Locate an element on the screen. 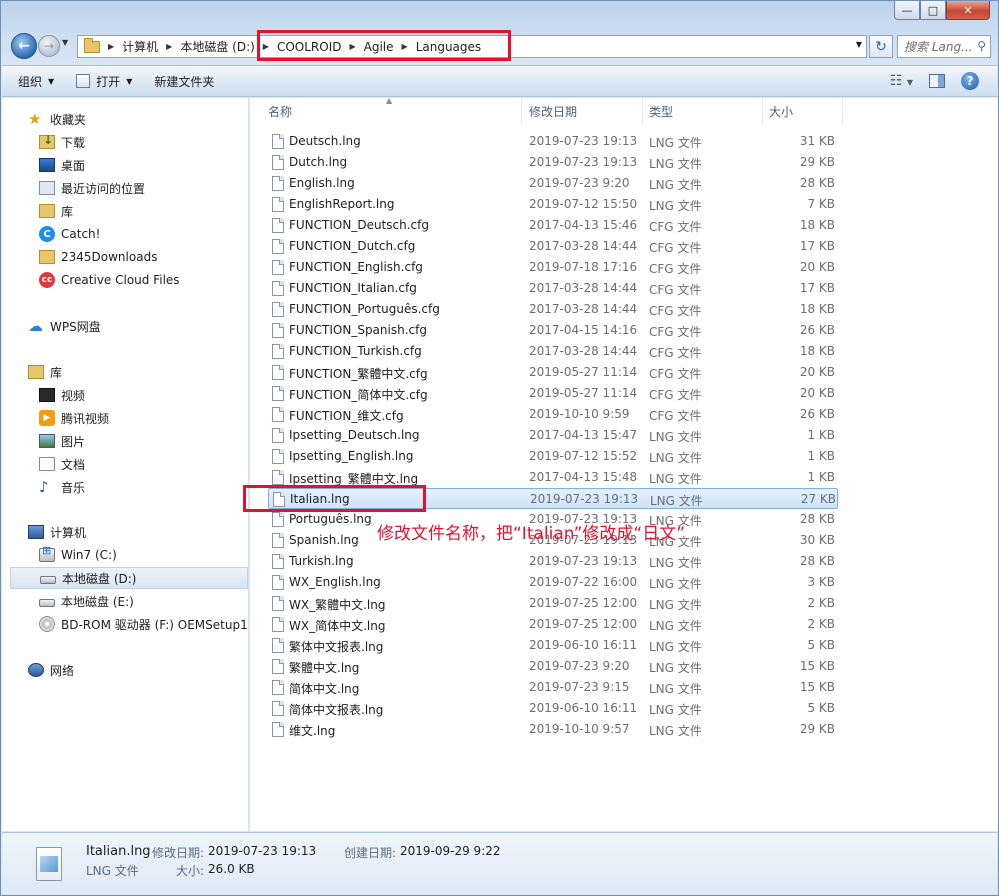  library-icon is located at coordinates (47, 211).